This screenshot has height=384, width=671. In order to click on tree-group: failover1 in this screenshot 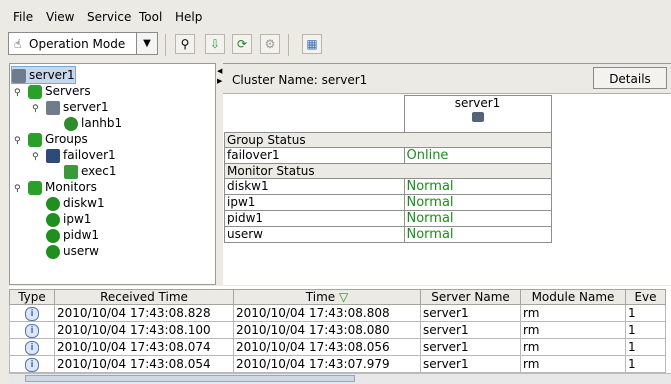, I will do `click(81, 155)`.